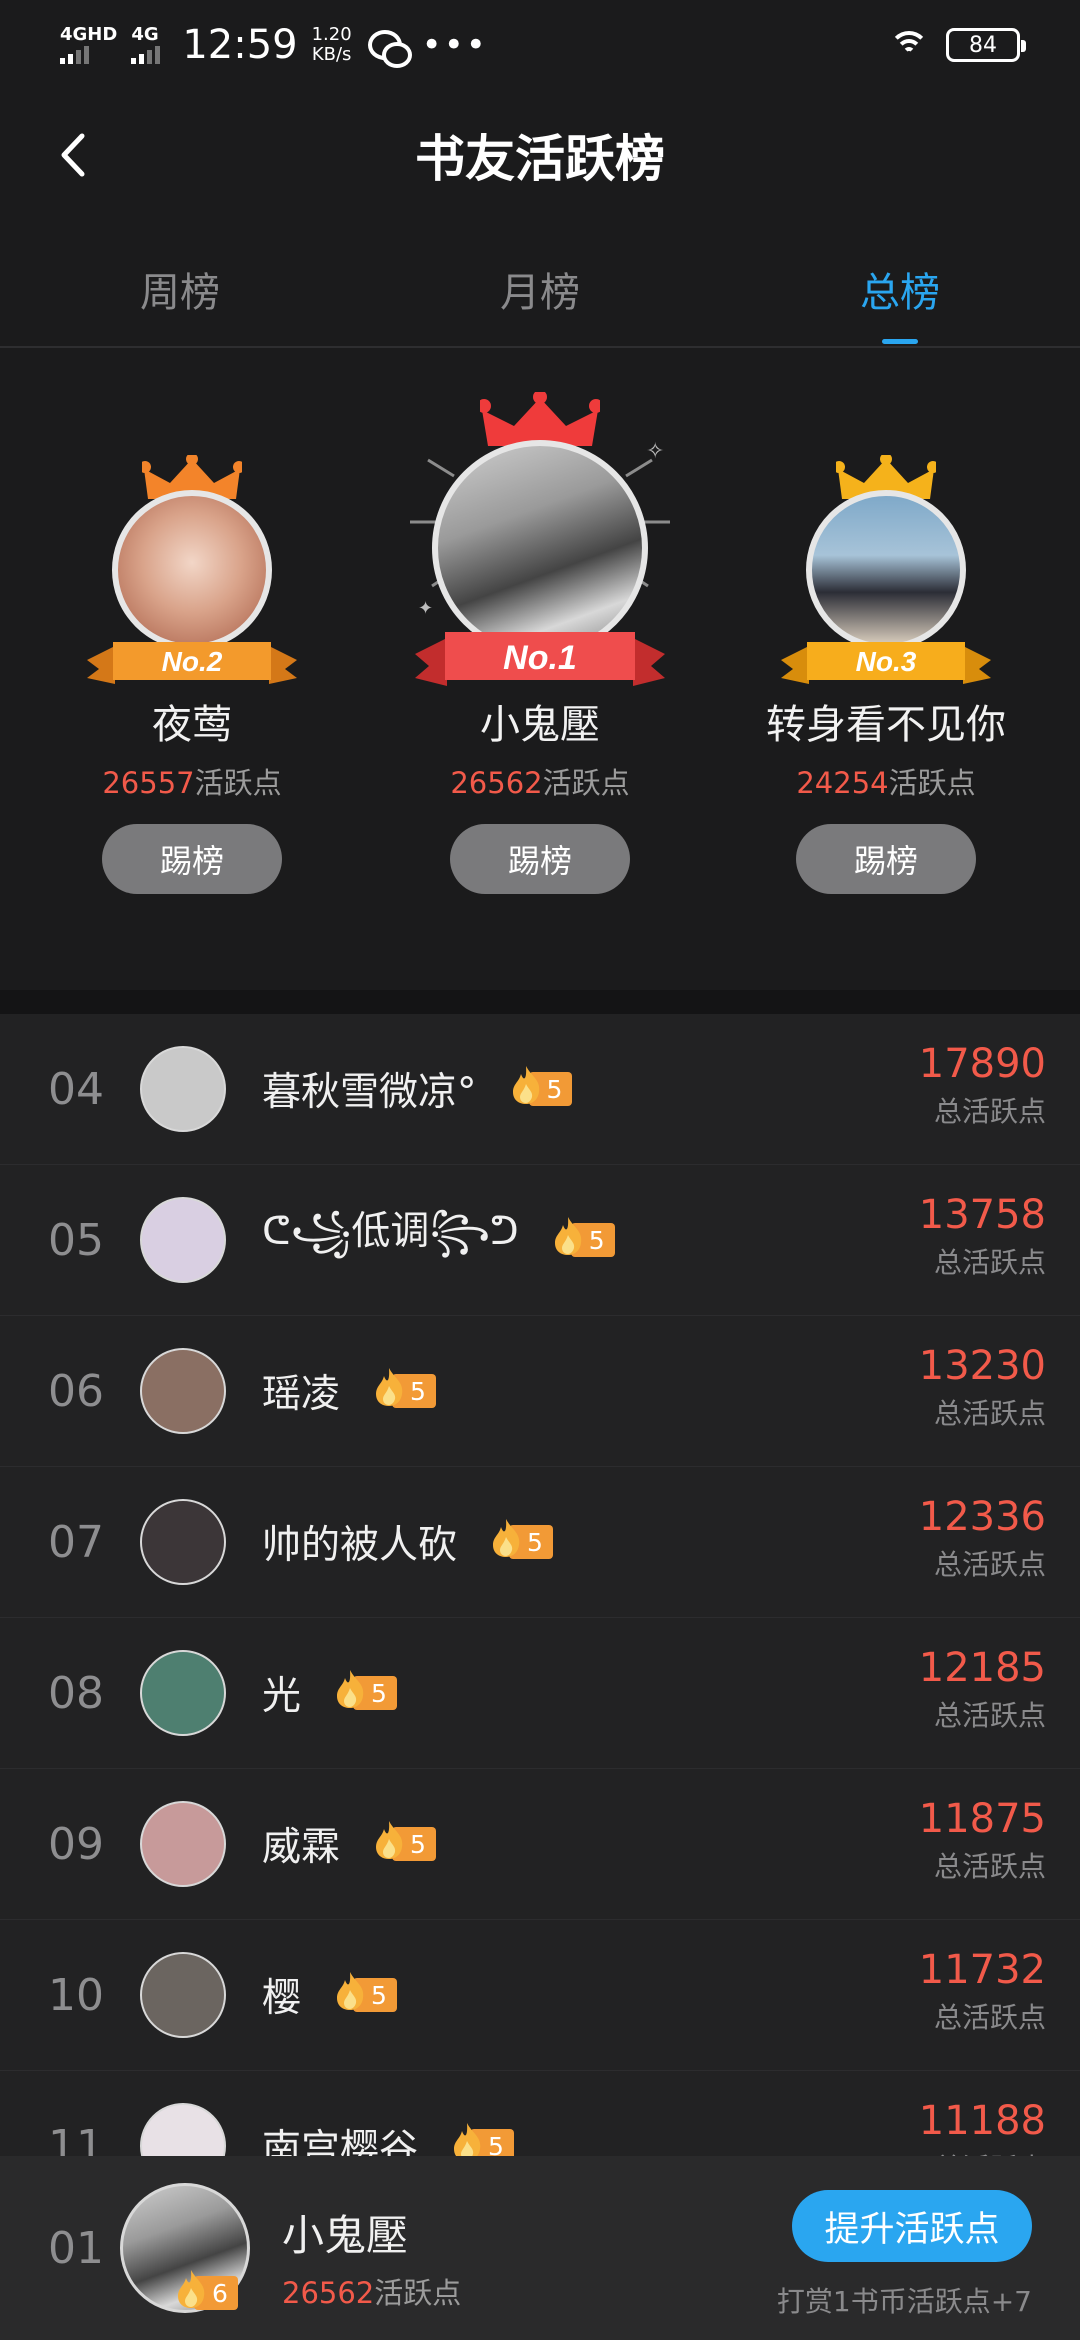 Image resolution: width=1080 pixels, height=2340 pixels. Describe the element at coordinates (345, 2235) in the screenshot. I see `my-name: 小鬼壓` at that location.